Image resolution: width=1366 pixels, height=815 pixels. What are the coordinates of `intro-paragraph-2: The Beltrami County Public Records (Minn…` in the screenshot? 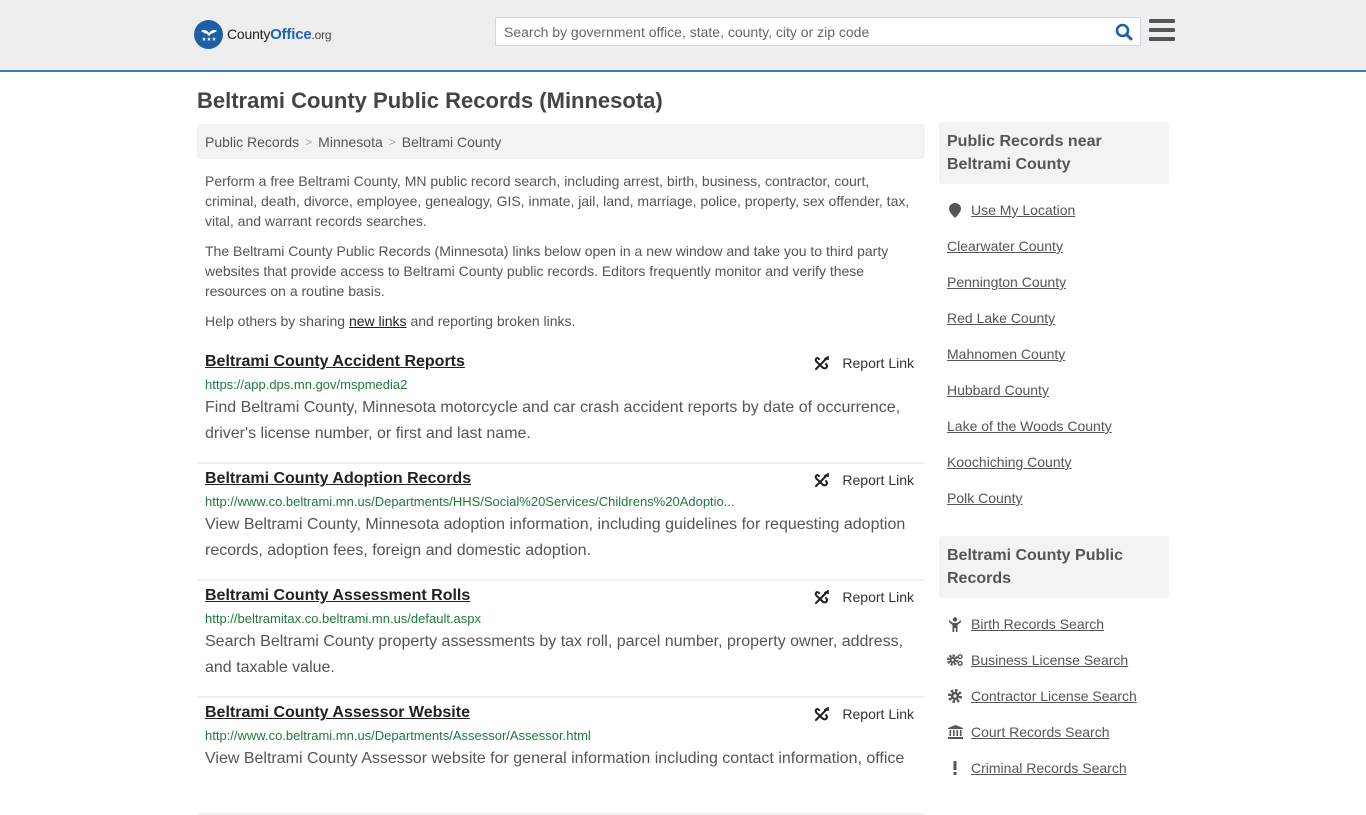 It's located at (547, 271).